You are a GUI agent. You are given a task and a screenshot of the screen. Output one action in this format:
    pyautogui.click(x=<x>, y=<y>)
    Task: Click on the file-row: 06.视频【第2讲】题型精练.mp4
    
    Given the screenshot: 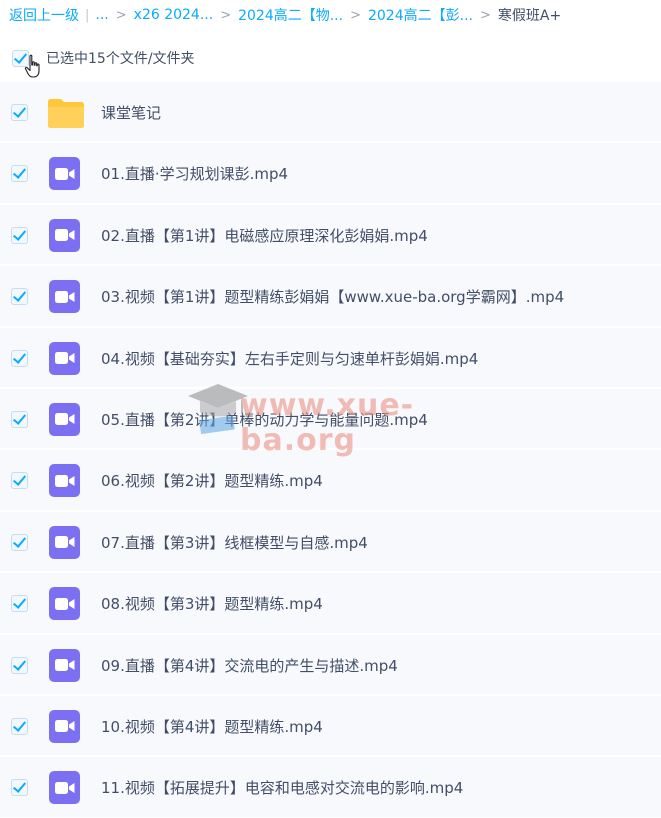 What is the action you would take?
    pyautogui.click(x=330, y=481)
    